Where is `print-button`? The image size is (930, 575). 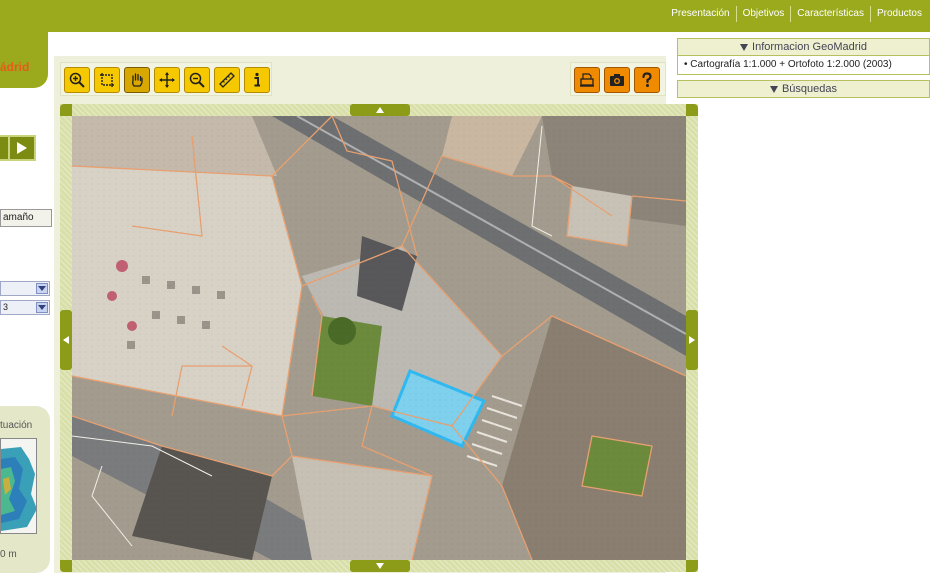
print-button is located at coordinates (587, 80).